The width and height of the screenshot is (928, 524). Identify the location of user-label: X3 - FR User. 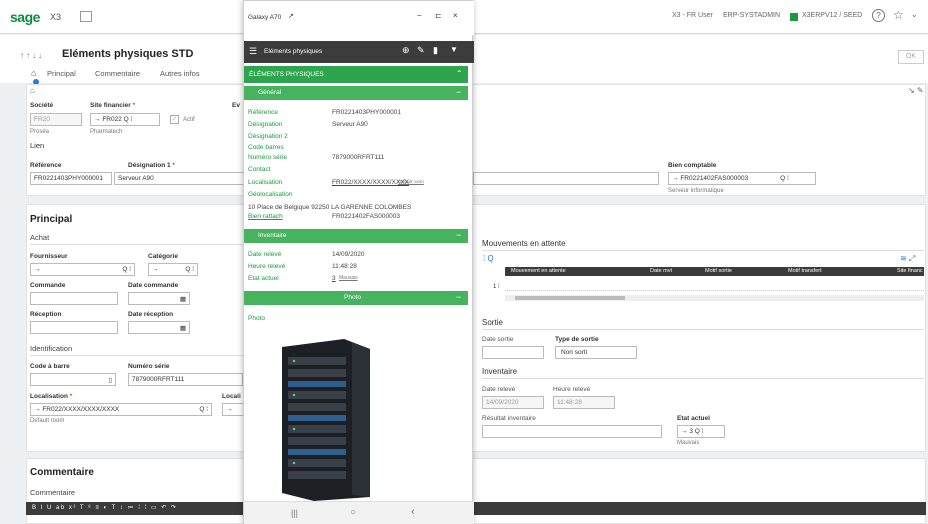
(692, 15).